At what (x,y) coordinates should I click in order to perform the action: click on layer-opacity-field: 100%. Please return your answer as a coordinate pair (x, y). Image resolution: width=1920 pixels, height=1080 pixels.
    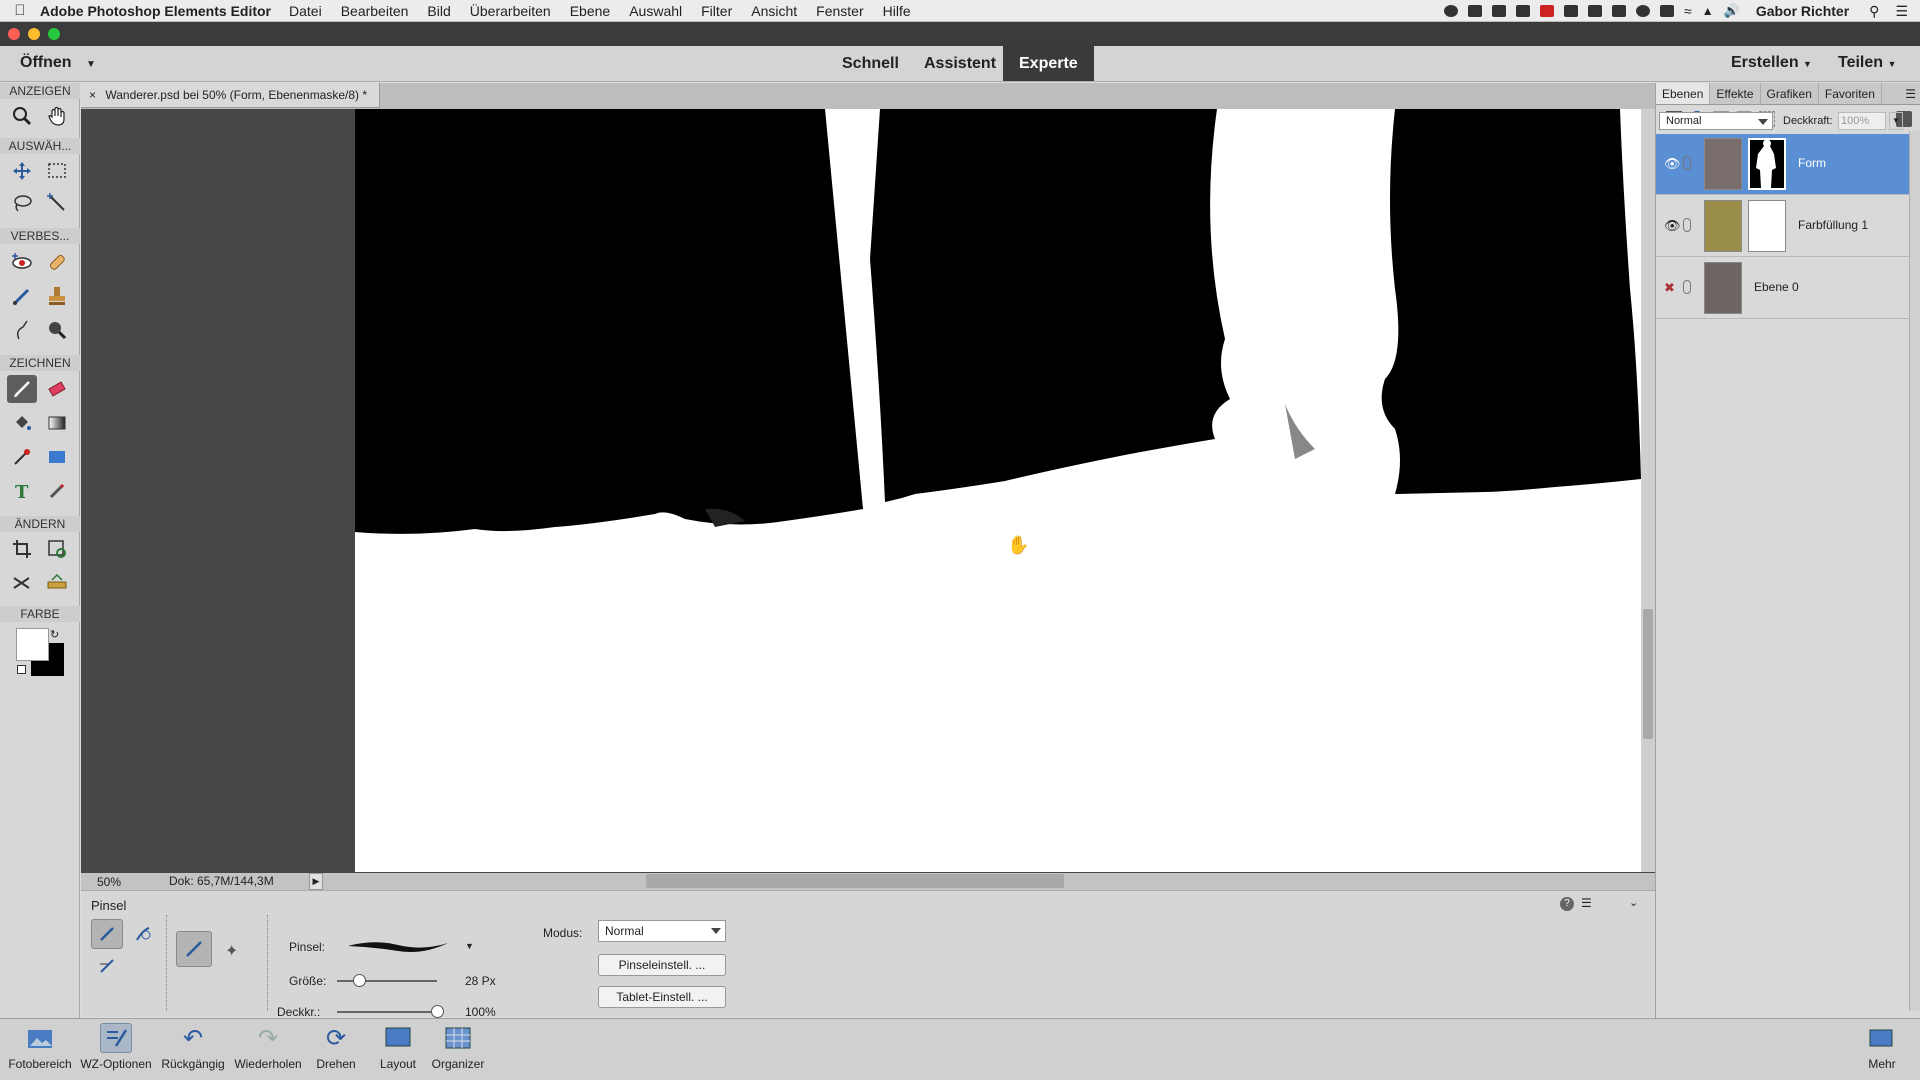
    Looking at the image, I should click on (1862, 121).